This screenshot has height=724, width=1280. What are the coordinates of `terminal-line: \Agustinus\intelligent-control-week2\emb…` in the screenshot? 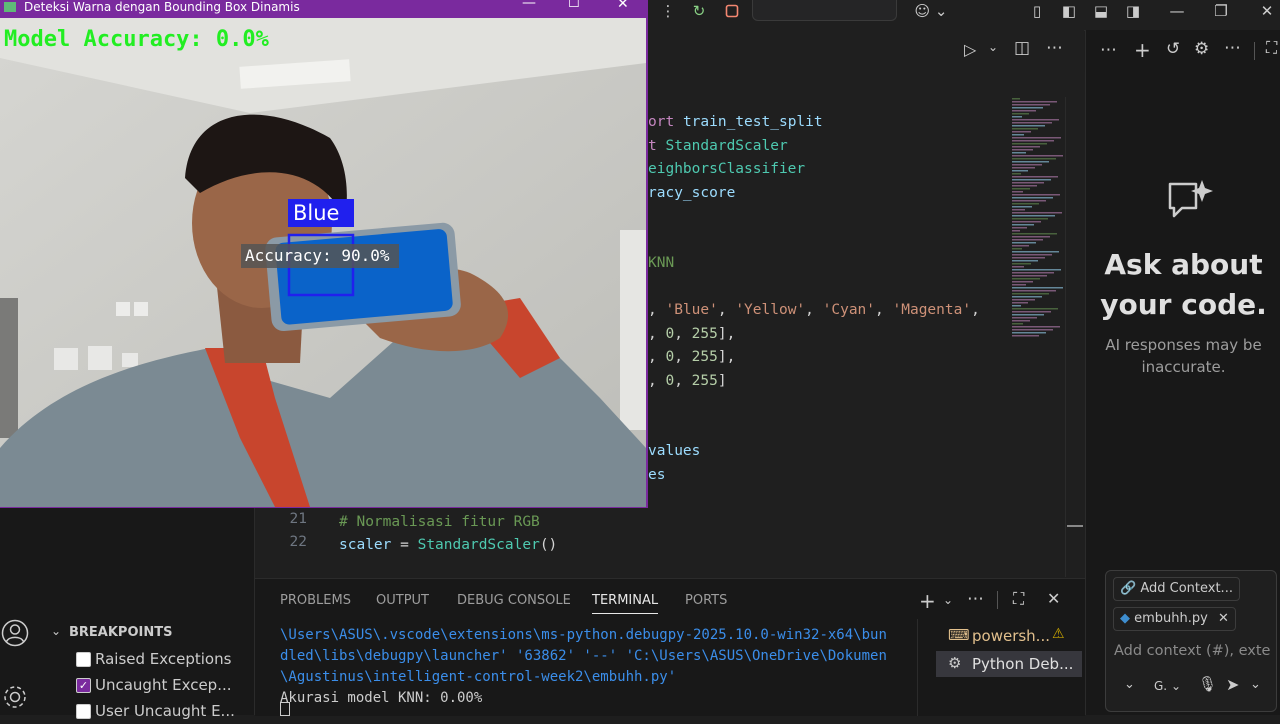 It's located at (478, 677).